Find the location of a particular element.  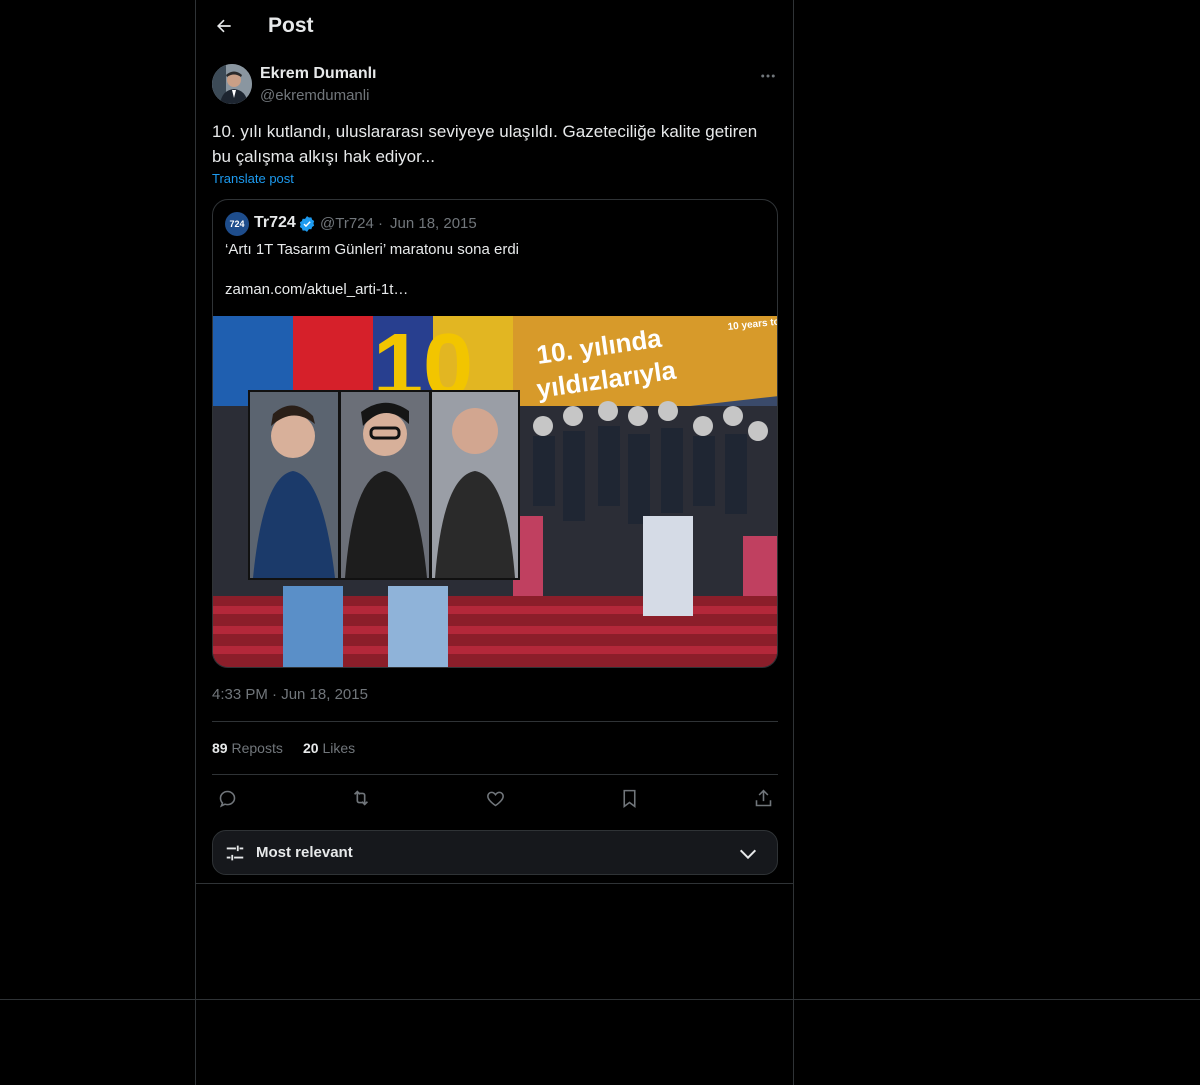

likes-stat: 20 Likes is located at coordinates (329, 748).